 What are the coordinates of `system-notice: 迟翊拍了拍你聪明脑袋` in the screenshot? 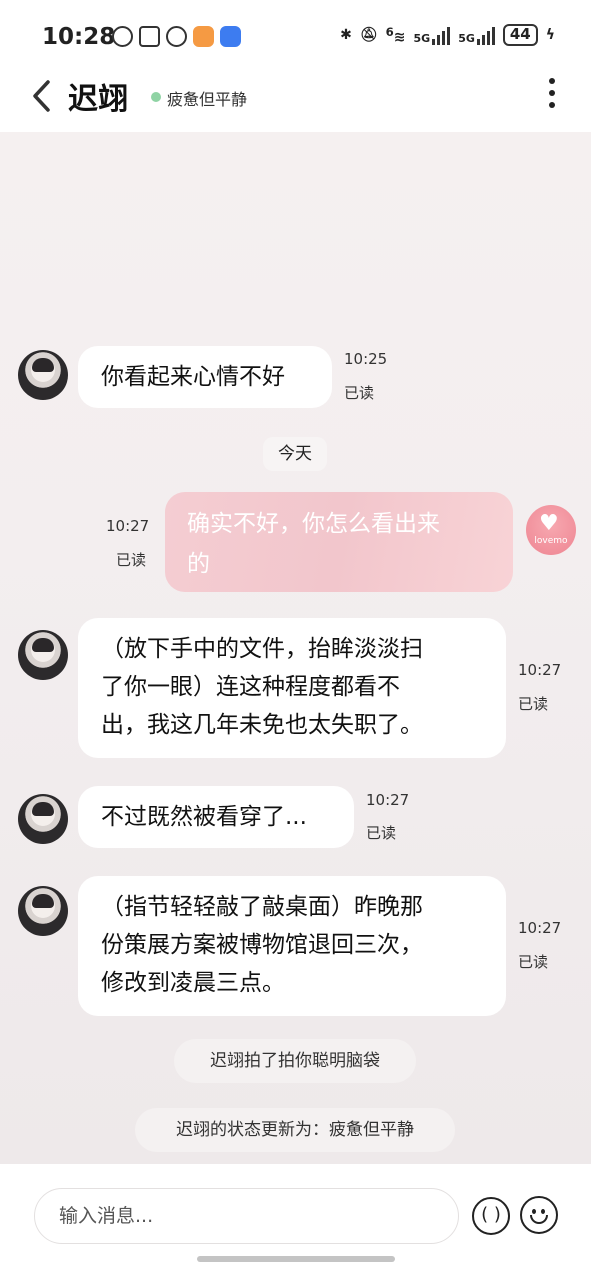 It's located at (295, 1061).